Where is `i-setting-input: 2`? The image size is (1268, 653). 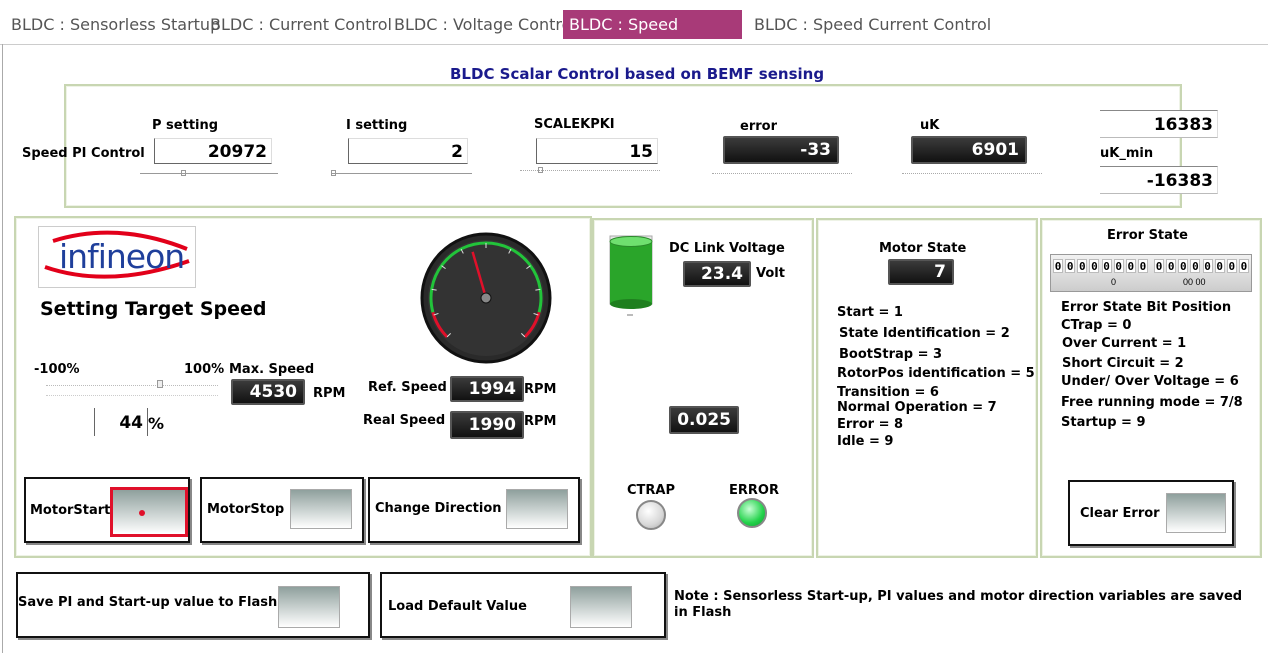
i-setting-input: 2 is located at coordinates (408, 151).